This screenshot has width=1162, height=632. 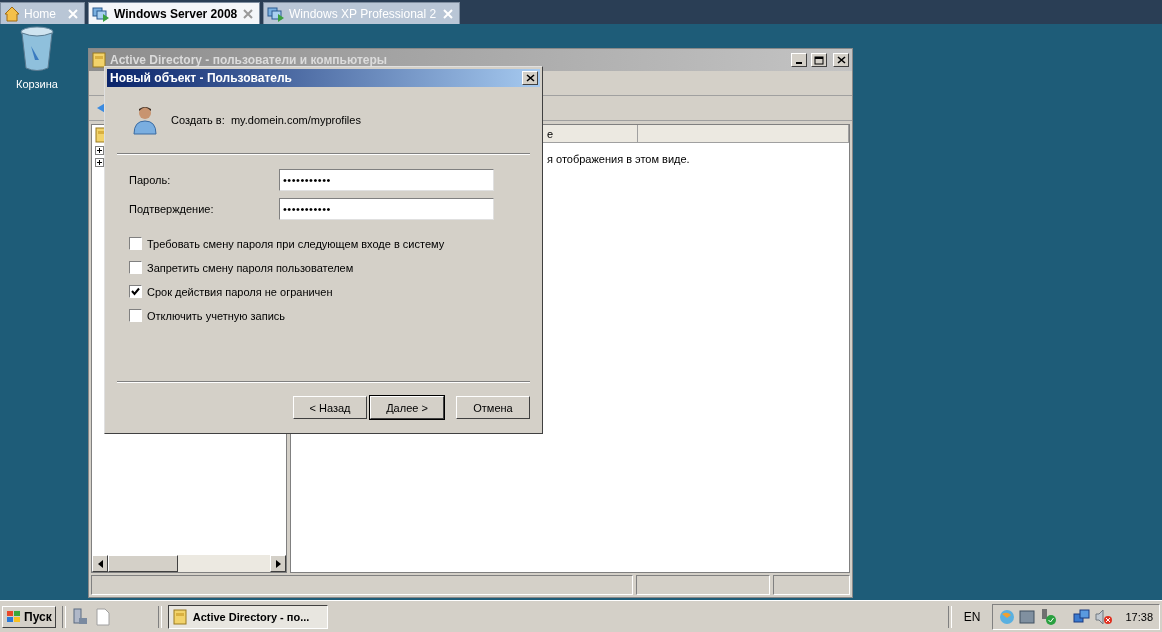 I want to click on maximize-icon, so click(x=819, y=60).